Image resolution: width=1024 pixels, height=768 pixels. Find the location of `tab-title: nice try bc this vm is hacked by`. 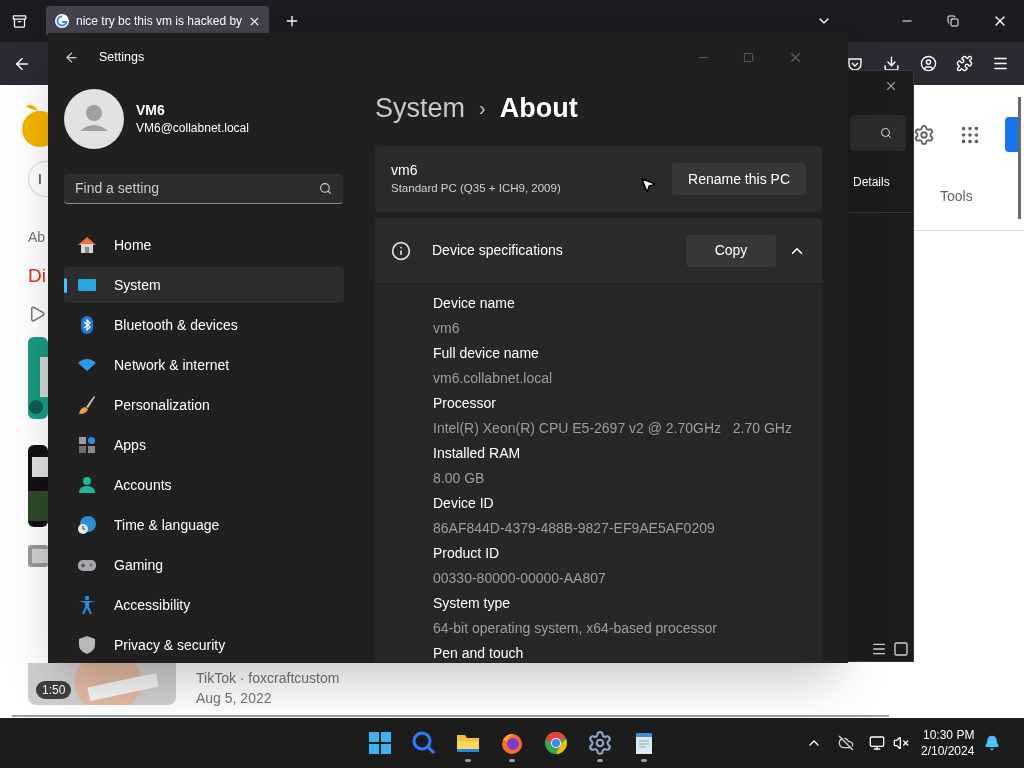

tab-title: nice try bc this vm is hacked by is located at coordinates (159, 21).